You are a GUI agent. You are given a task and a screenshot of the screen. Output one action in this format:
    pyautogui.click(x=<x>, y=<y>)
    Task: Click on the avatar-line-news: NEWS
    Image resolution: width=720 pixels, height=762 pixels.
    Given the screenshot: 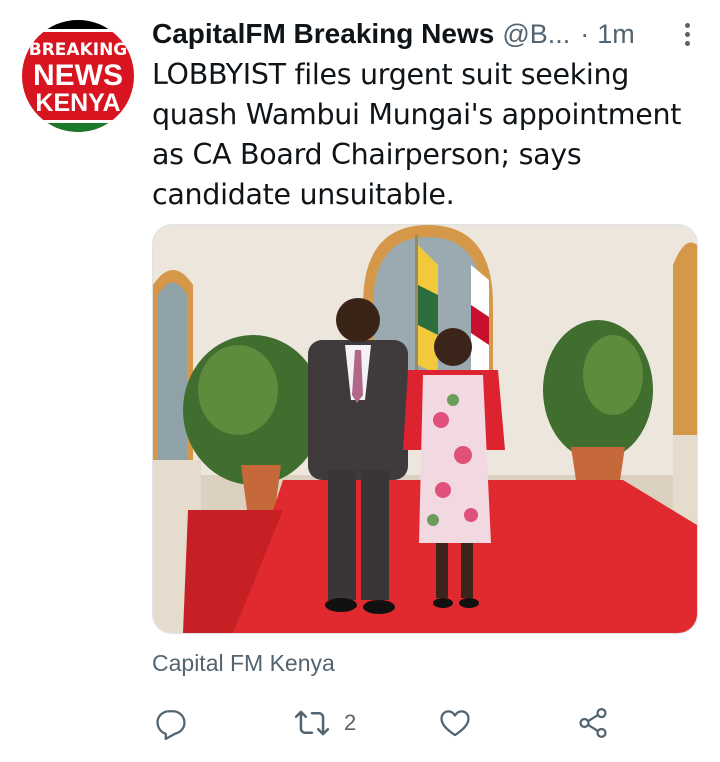 What is the action you would take?
    pyautogui.click(x=78, y=75)
    